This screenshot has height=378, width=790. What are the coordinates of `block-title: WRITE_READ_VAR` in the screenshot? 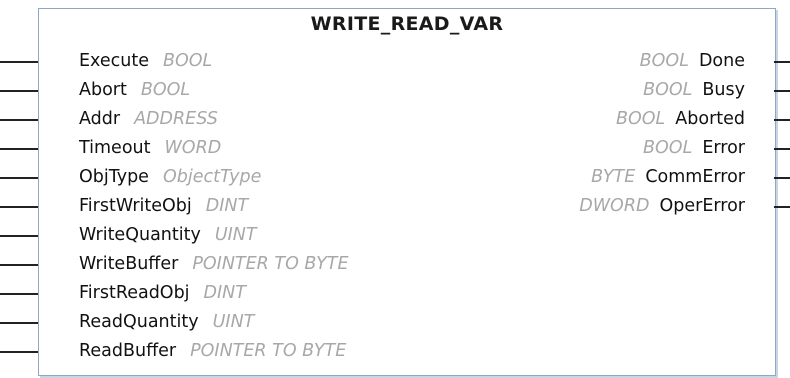 It's located at (407, 24).